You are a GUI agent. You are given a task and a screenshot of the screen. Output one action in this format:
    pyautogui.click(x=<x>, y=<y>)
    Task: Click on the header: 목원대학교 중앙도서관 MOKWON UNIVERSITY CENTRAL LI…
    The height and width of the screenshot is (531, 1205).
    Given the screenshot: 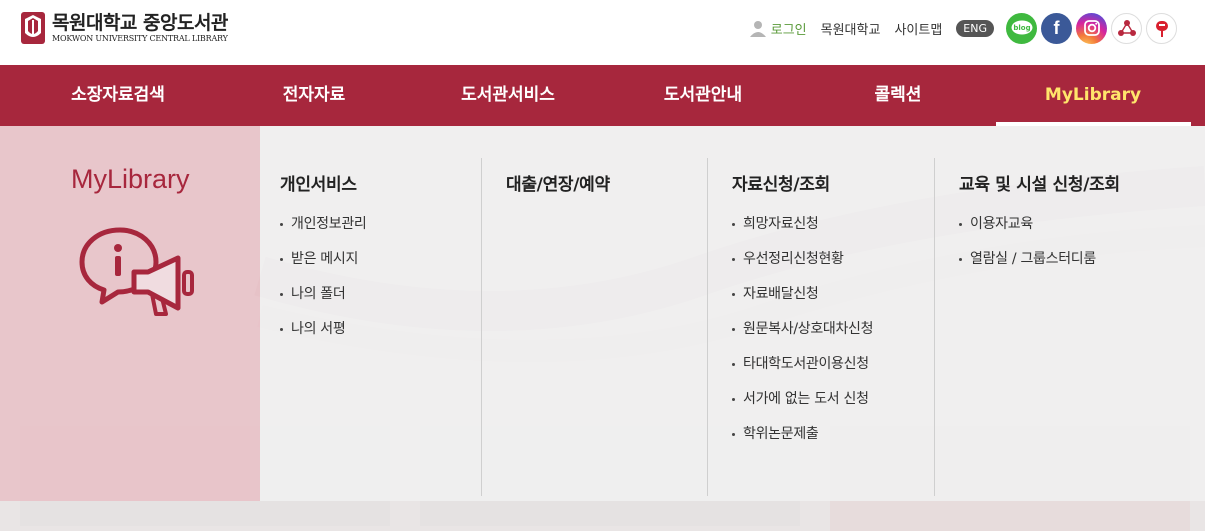 What is the action you would take?
    pyautogui.click(x=602, y=32)
    